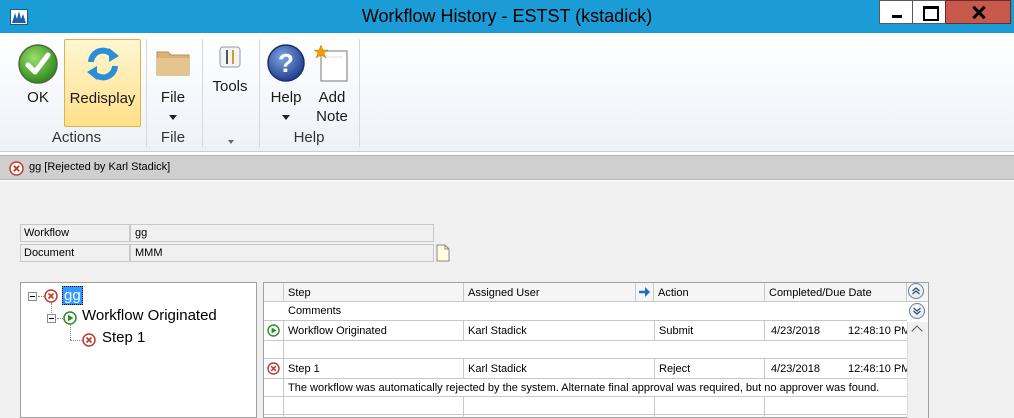  Describe the element at coordinates (337, 331) in the screenshot. I see `row1-step: Workflow Originated` at that location.